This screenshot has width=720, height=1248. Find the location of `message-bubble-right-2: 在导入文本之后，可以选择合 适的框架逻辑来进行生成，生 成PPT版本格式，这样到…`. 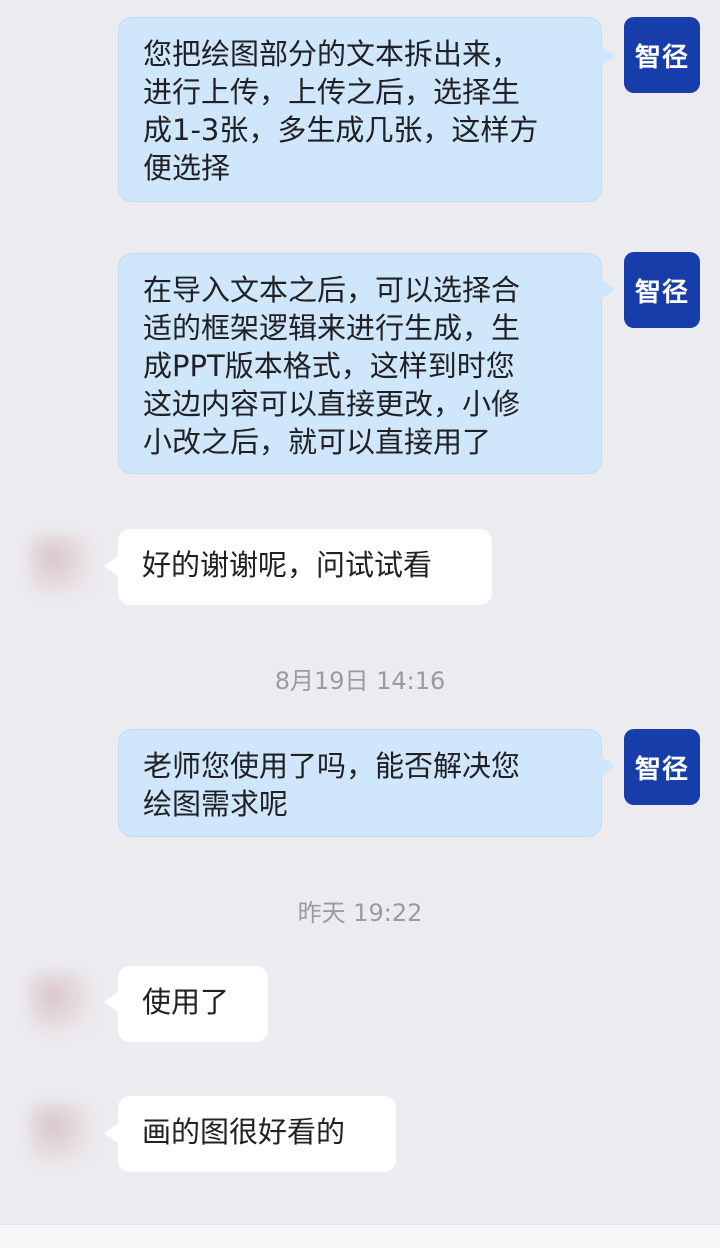

message-bubble-right-2: 在导入文本之后，可以选择合 适的框架逻辑来进行生成，生 成PPT版本格式，这样到… is located at coordinates (360, 363).